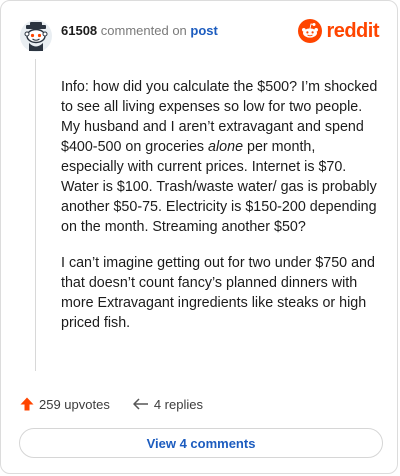 The height and width of the screenshot is (476, 400). What do you see at coordinates (140, 404) in the screenshot?
I see `reply-arrow-icon` at bounding box center [140, 404].